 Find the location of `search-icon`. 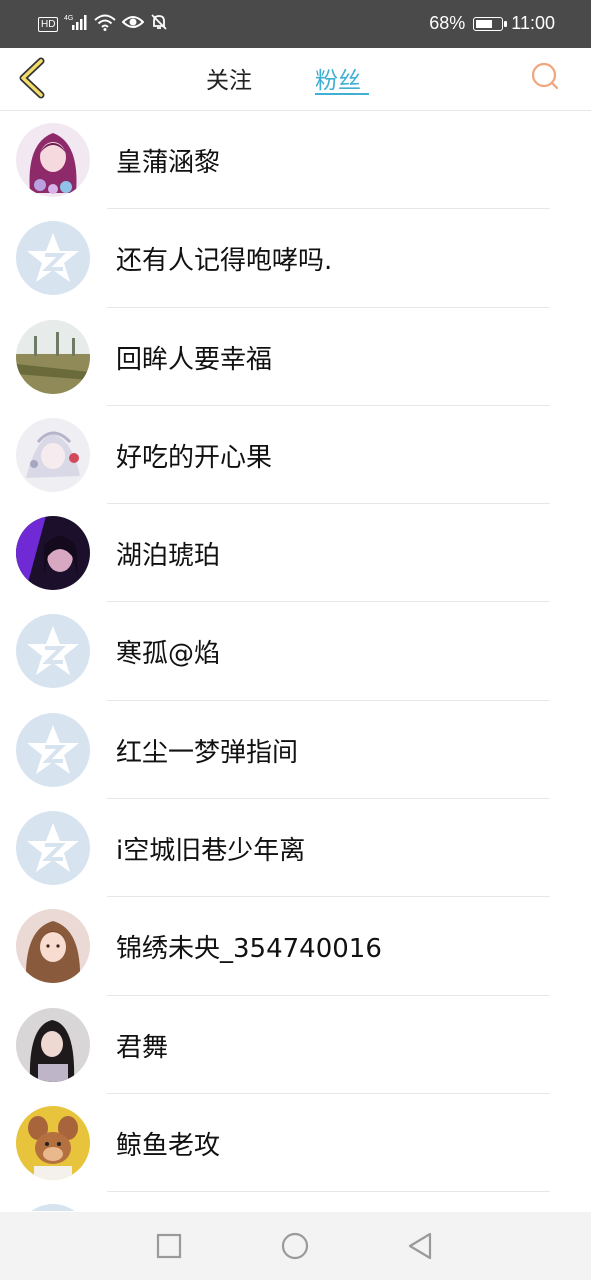

search-icon is located at coordinates (545, 76).